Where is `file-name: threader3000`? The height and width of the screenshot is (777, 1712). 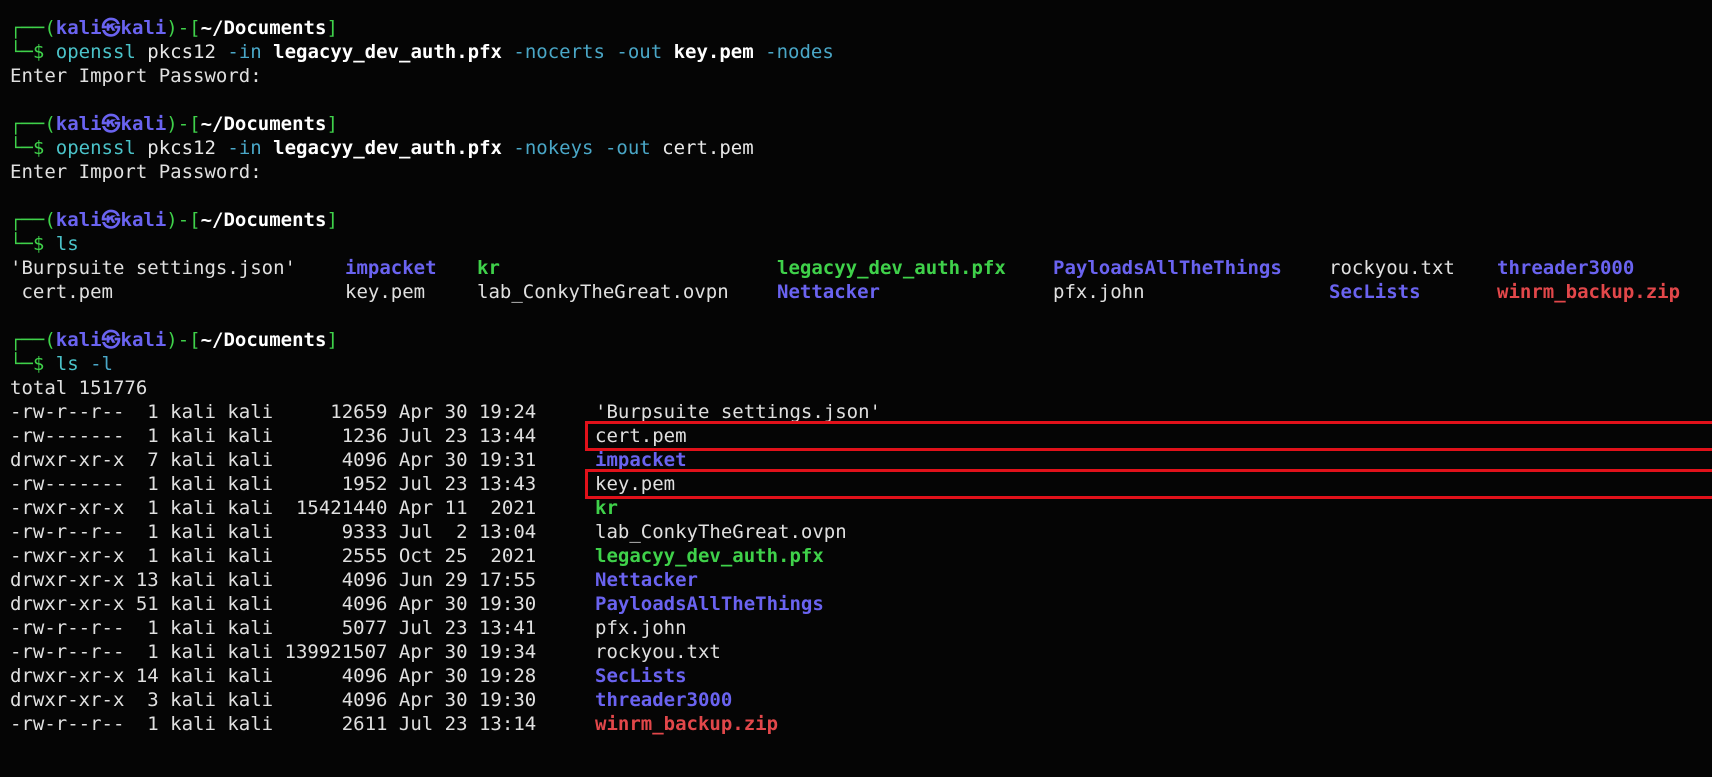 file-name: threader3000 is located at coordinates (664, 700).